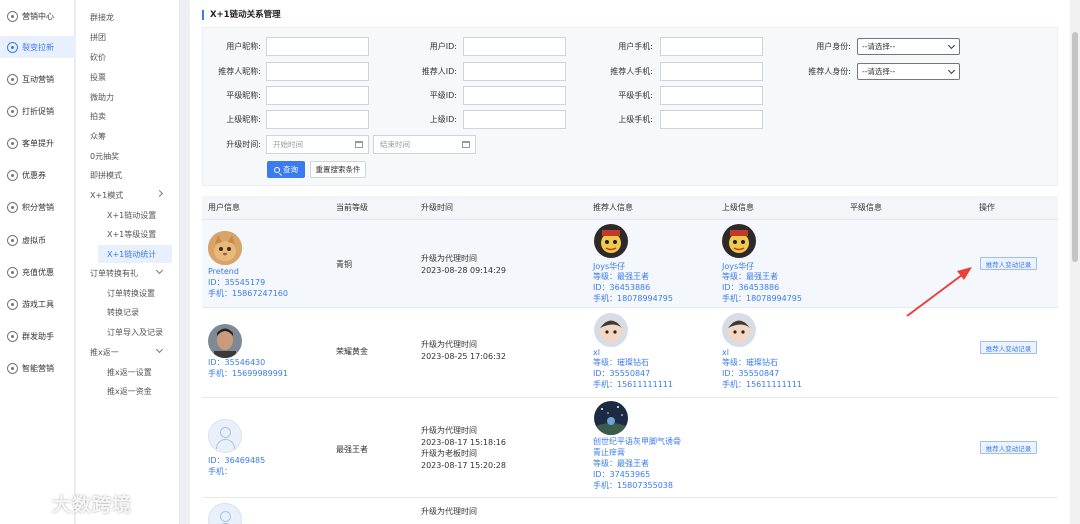 The width and height of the screenshot is (1080, 524). Describe the element at coordinates (739, 330) in the screenshot. I see `baby-avatar` at that location.